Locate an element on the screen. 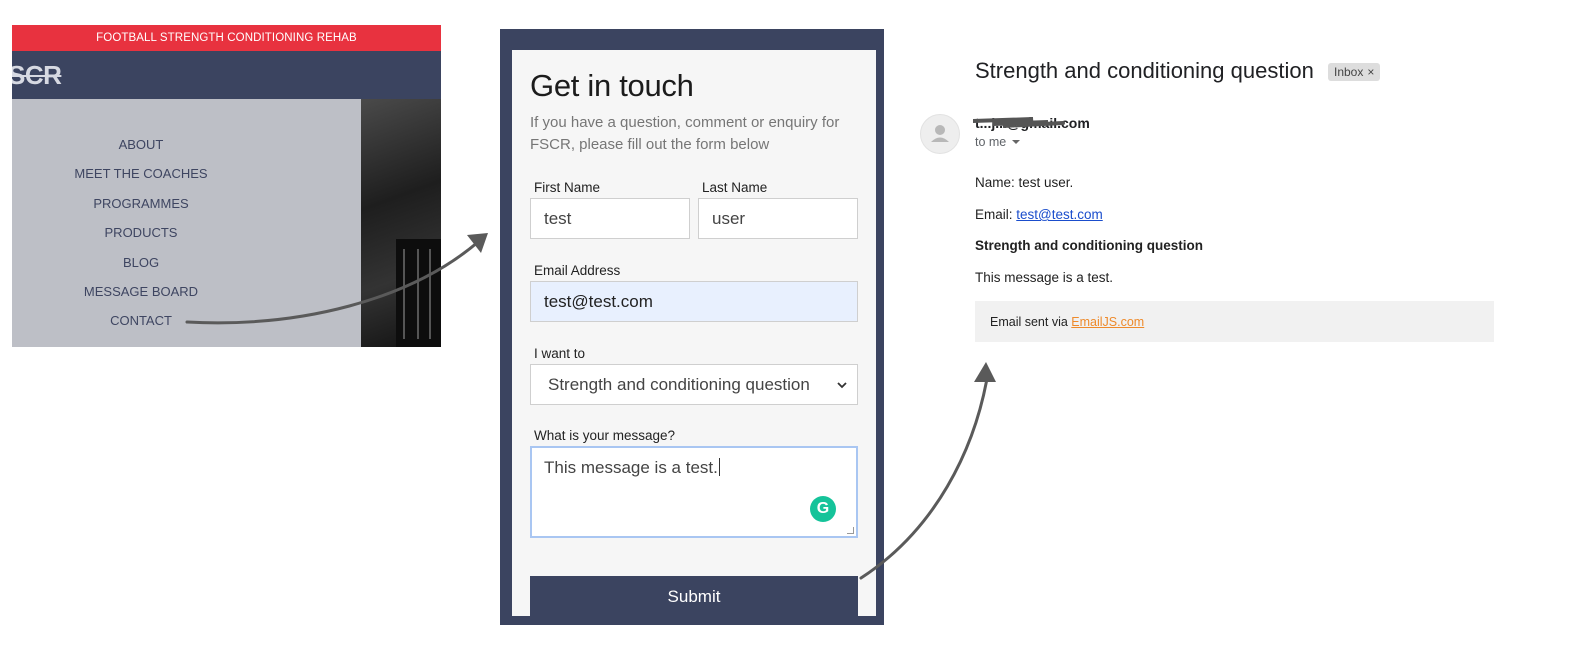 The width and height of the screenshot is (1592, 668). arrowhead-2-icon is located at coordinates (985, 372).